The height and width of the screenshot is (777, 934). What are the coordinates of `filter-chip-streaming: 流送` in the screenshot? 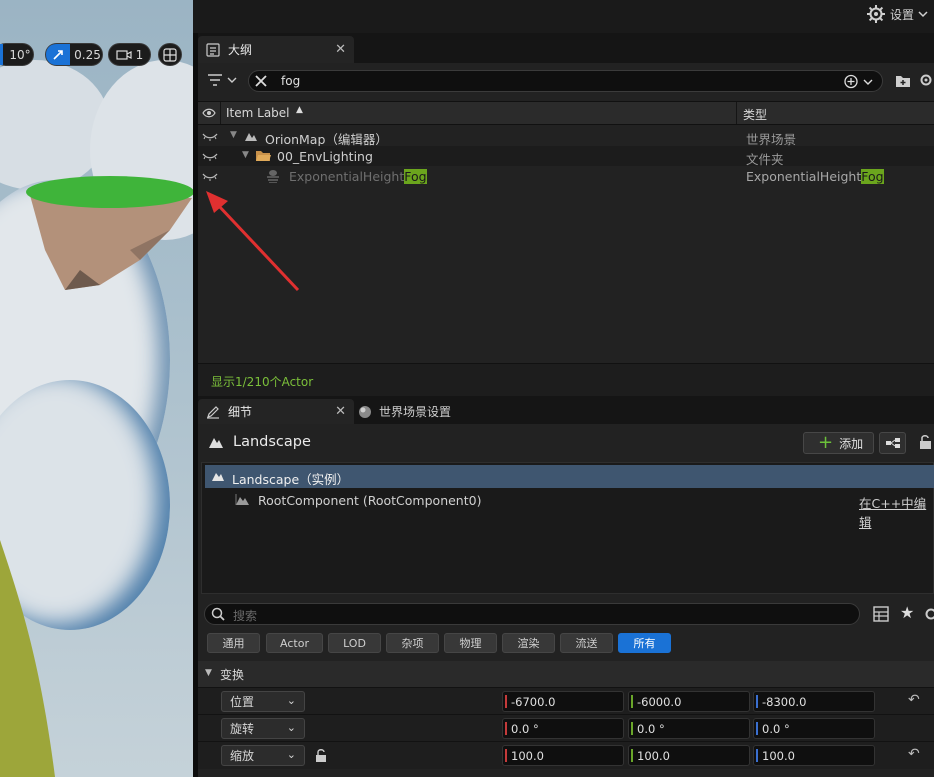 It's located at (586, 643).